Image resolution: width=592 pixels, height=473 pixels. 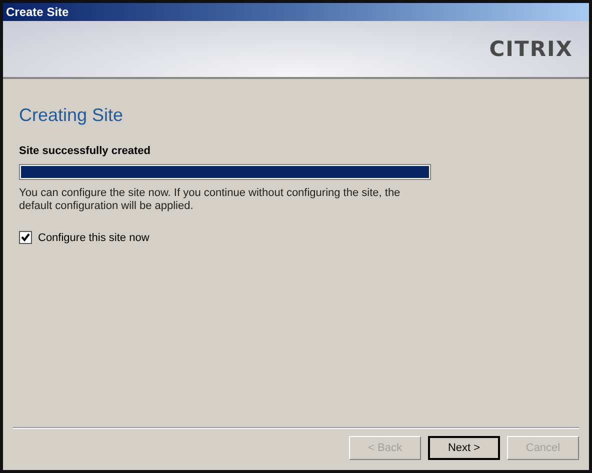 I want to click on window-title: Create Site, so click(x=37, y=12).